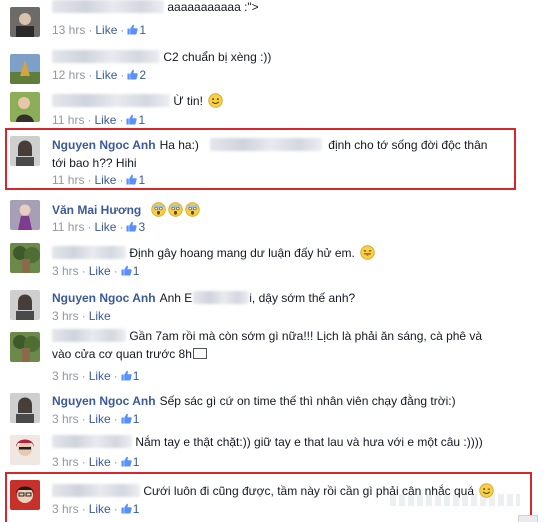 Image resolution: width=550 pixels, height=522 pixels. Describe the element at coordinates (68, 30) in the screenshot. I see `timestamp: 13 hrs` at that location.